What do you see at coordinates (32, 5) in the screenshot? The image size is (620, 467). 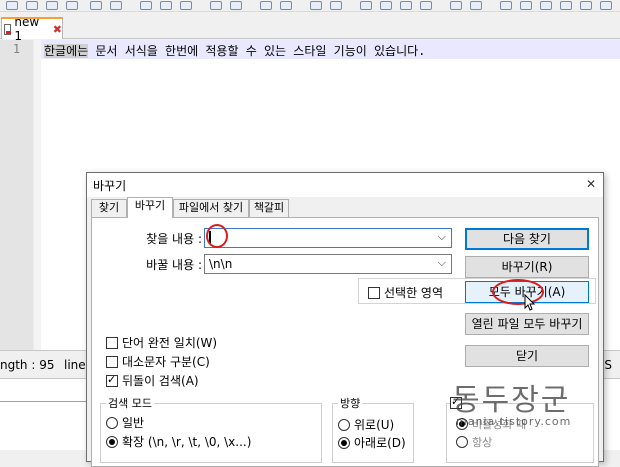 I see `open-file-icon` at bounding box center [32, 5].